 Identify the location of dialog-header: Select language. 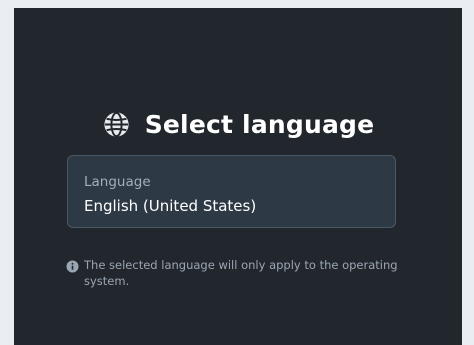
(238, 124).